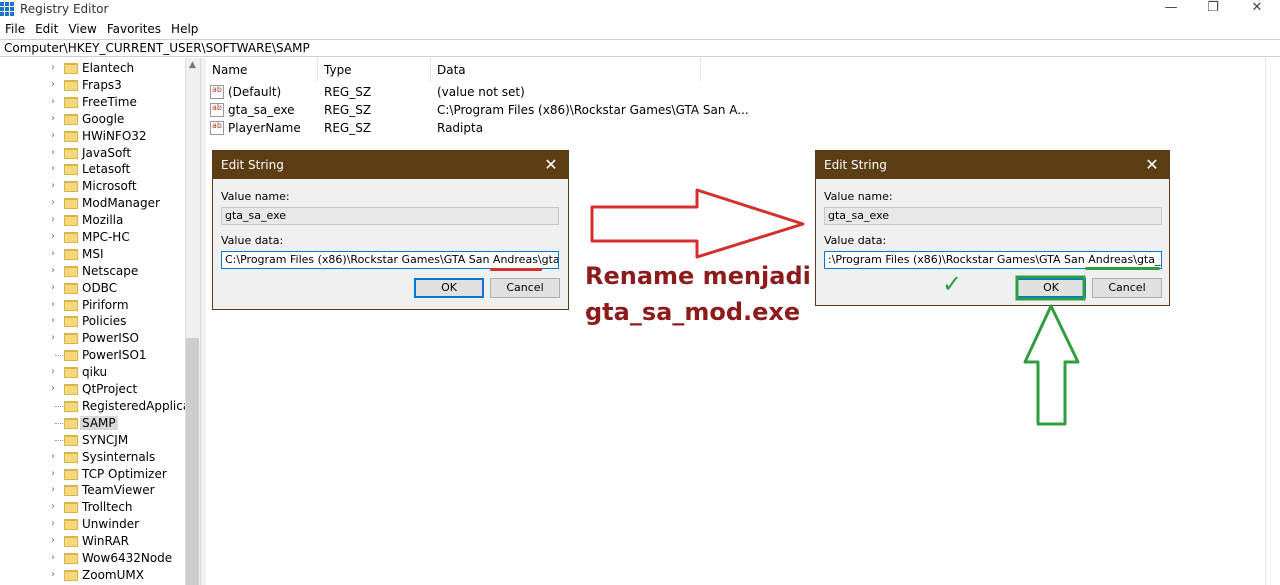 This screenshot has width=1280, height=585. What do you see at coordinates (1171, 10) in the screenshot?
I see `minimize-button: —` at bounding box center [1171, 10].